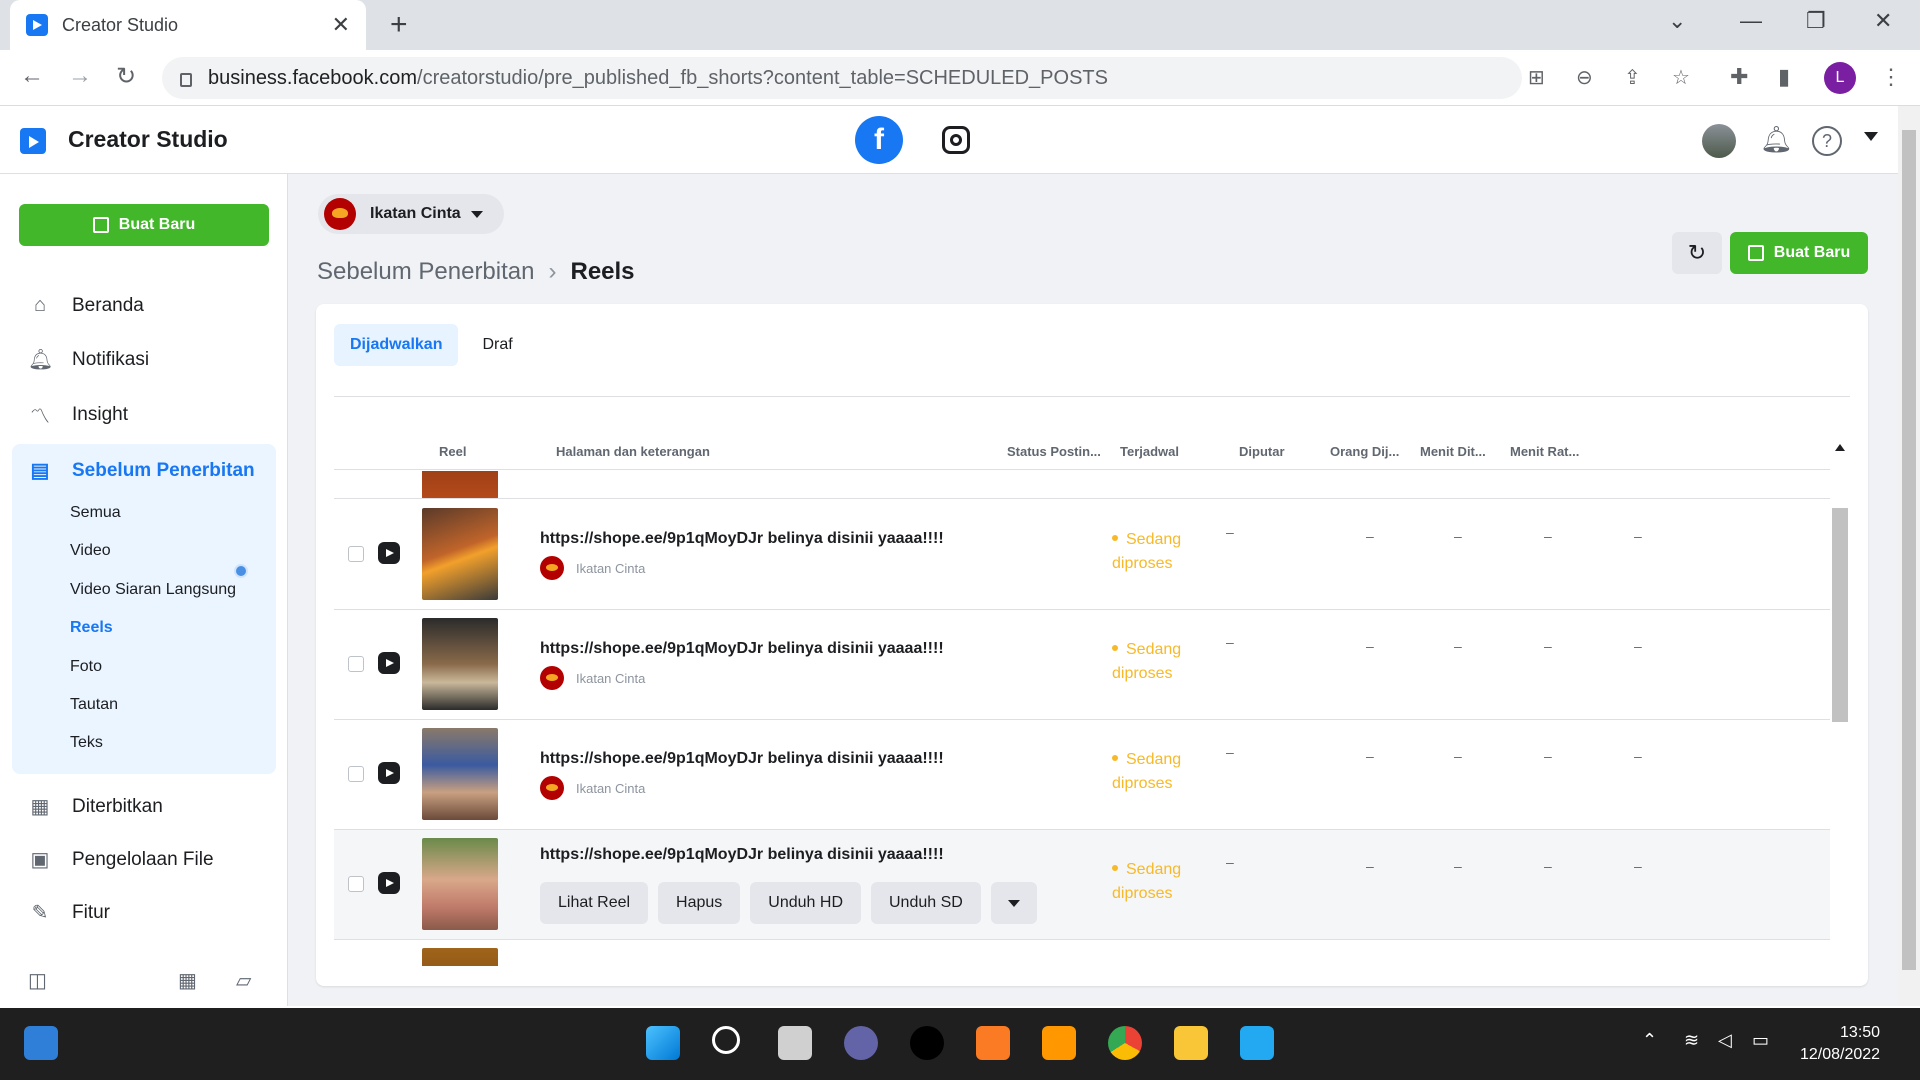 Image resolution: width=1920 pixels, height=1080 pixels. What do you see at coordinates (153, 590) in the screenshot?
I see `sidebar-subitem-video-siaran-langsung: Video Siaran Langsung` at bounding box center [153, 590].